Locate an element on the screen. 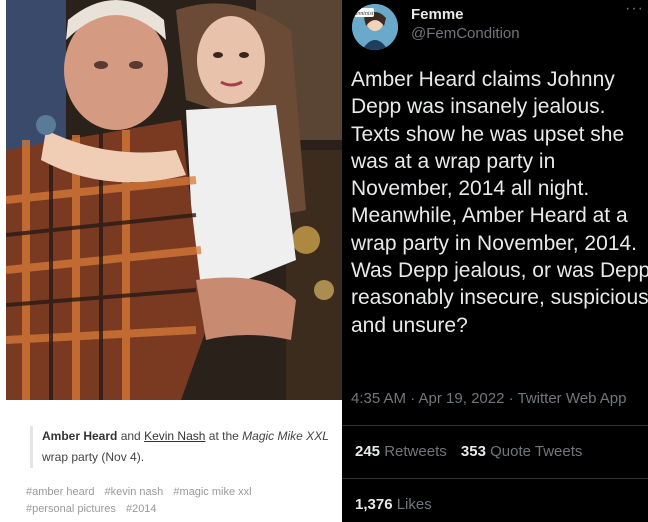  avatar-label: feminist is located at coordinates (364, 13).